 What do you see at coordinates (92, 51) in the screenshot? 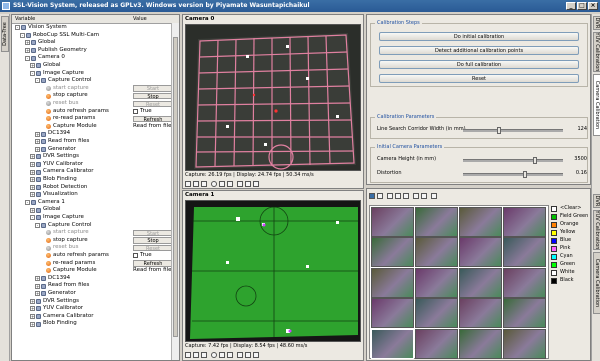
I see `tree-row: + Publish Geometry` at bounding box center [92, 51].